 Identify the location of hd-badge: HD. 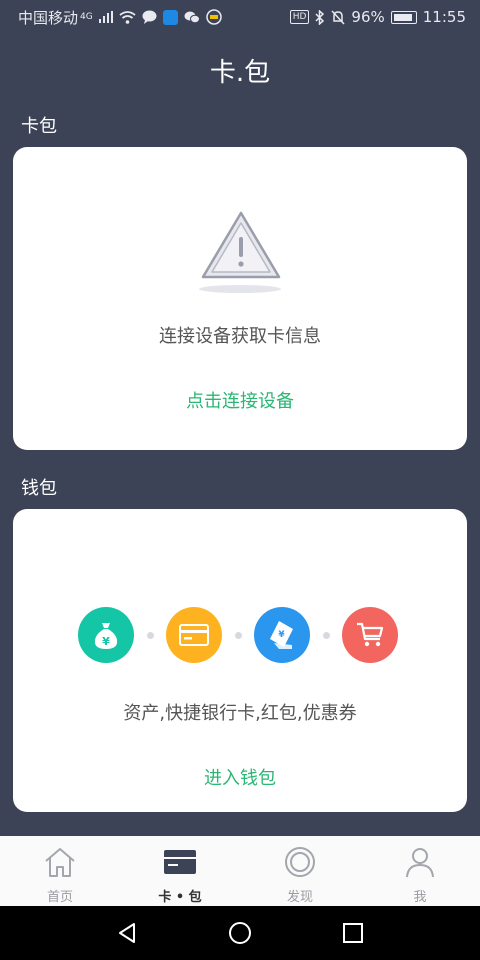
(299, 17).